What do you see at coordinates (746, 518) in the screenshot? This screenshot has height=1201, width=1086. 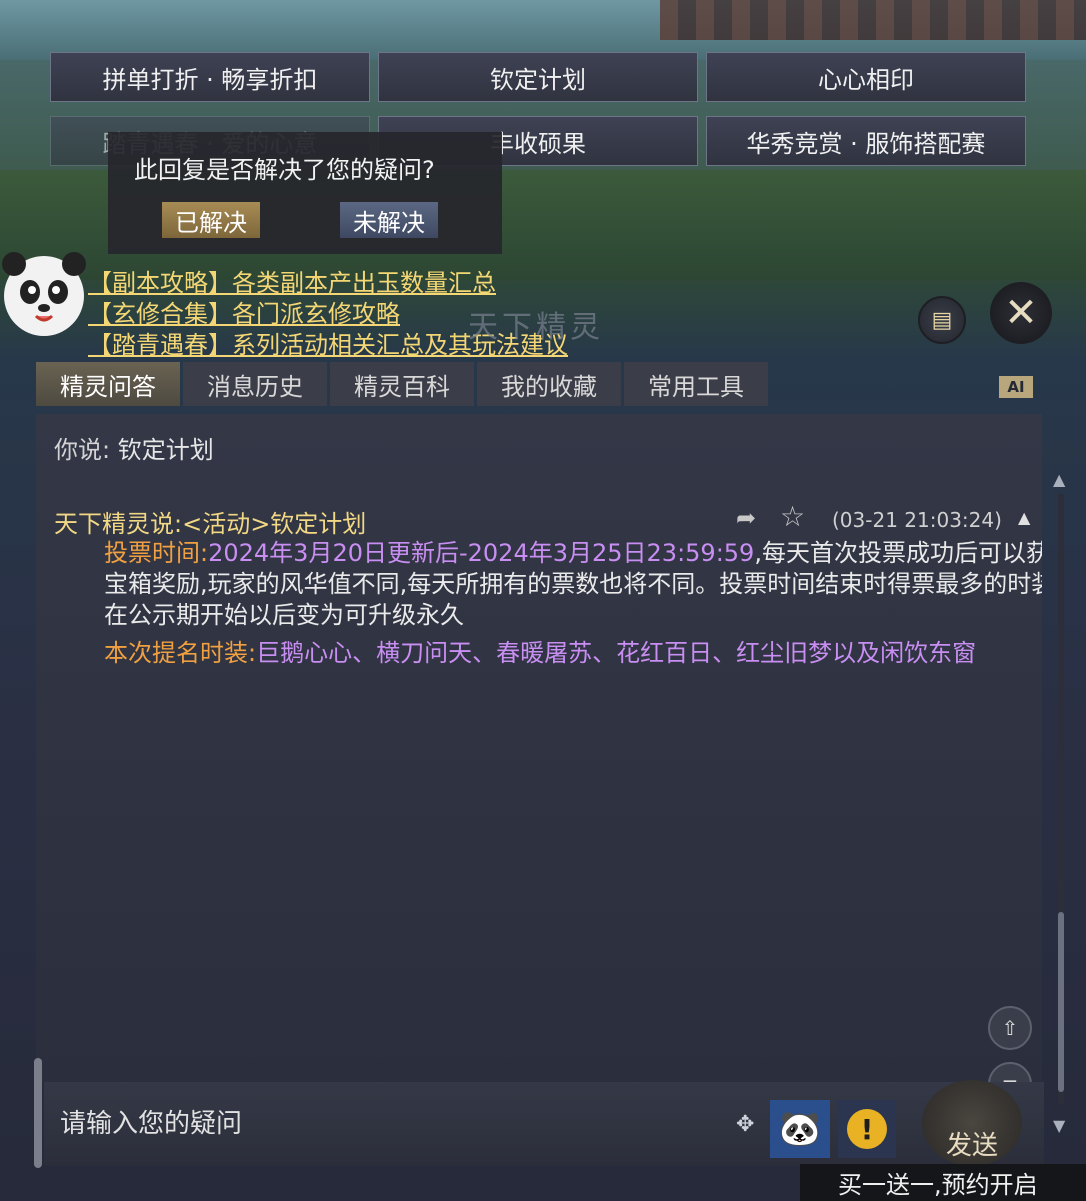 I see `share-icon: ➦` at bounding box center [746, 518].